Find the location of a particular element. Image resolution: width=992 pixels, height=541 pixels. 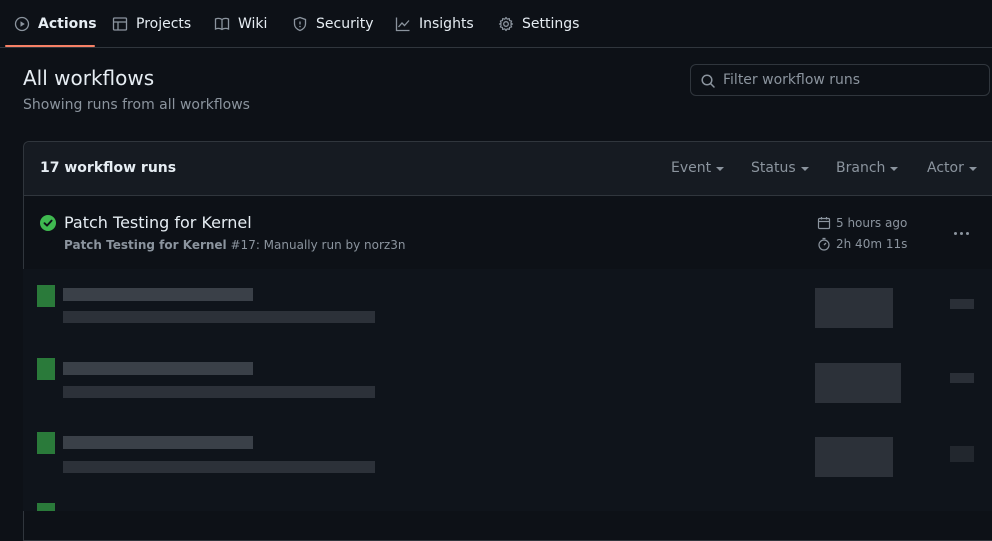

tab-insights-label: Insights is located at coordinates (446, 24).